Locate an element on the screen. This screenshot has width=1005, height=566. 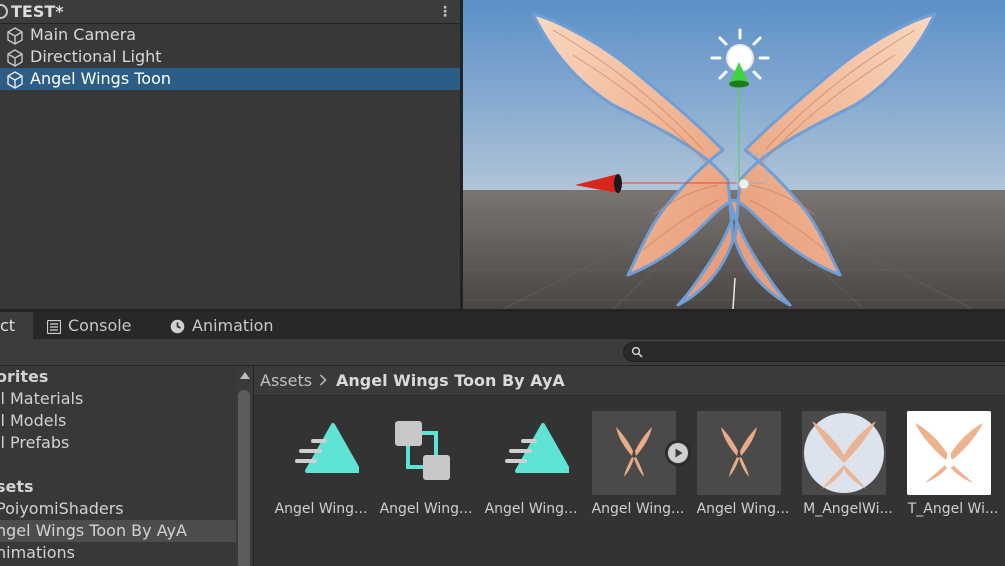
hierarchy-item-directional-light: Directional Light is located at coordinates (230, 57).